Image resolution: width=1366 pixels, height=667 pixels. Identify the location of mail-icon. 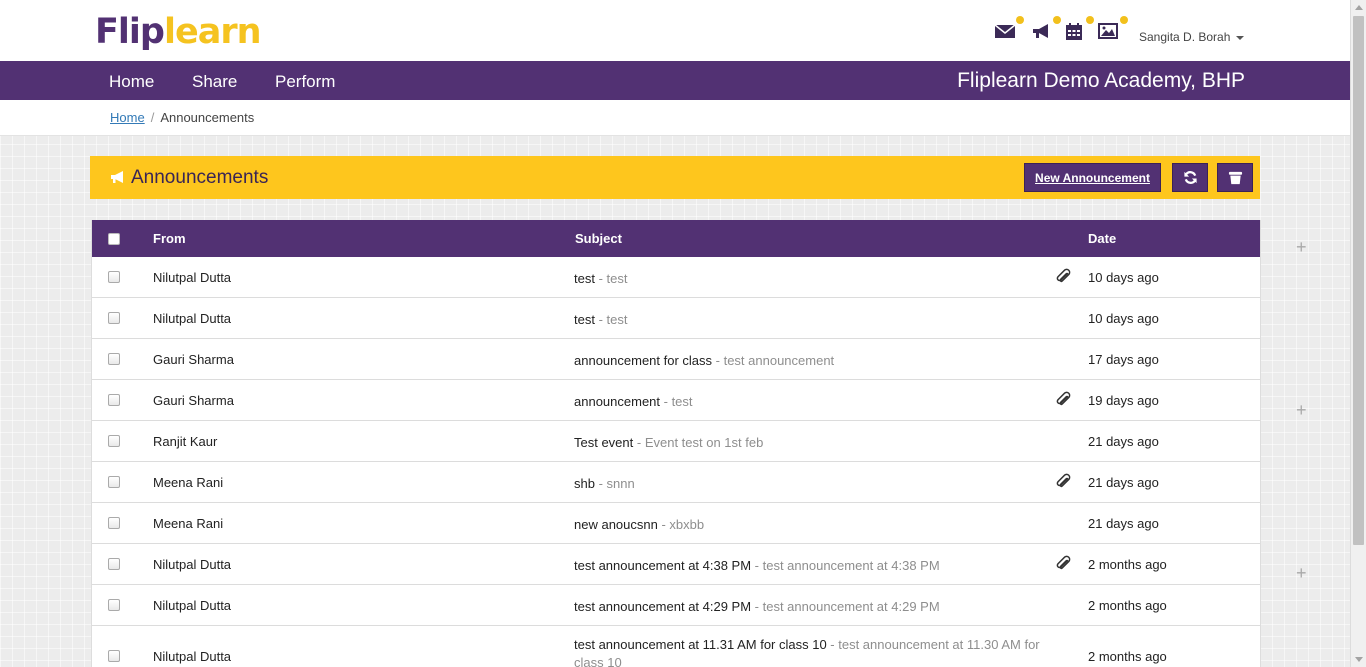
(1009, 30).